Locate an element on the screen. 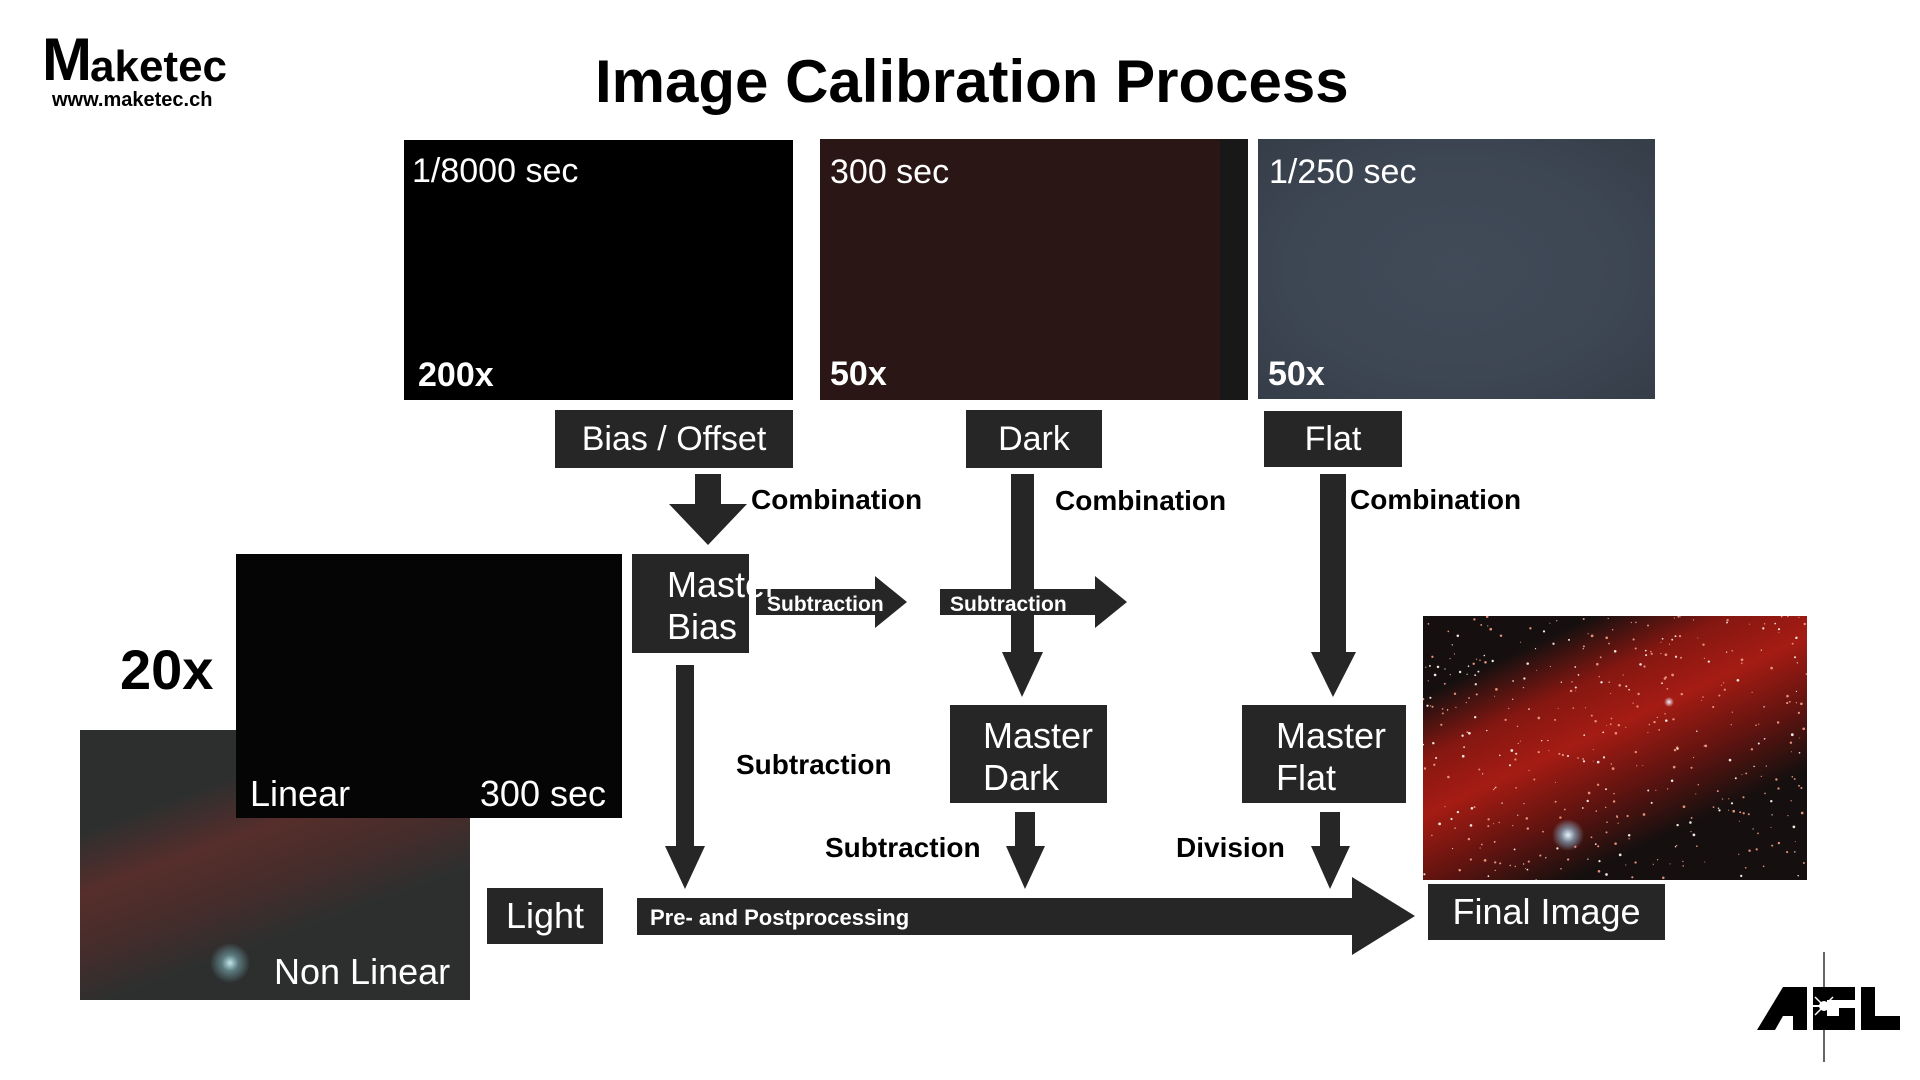  final-image-text: Final Image is located at coordinates (1546, 911).